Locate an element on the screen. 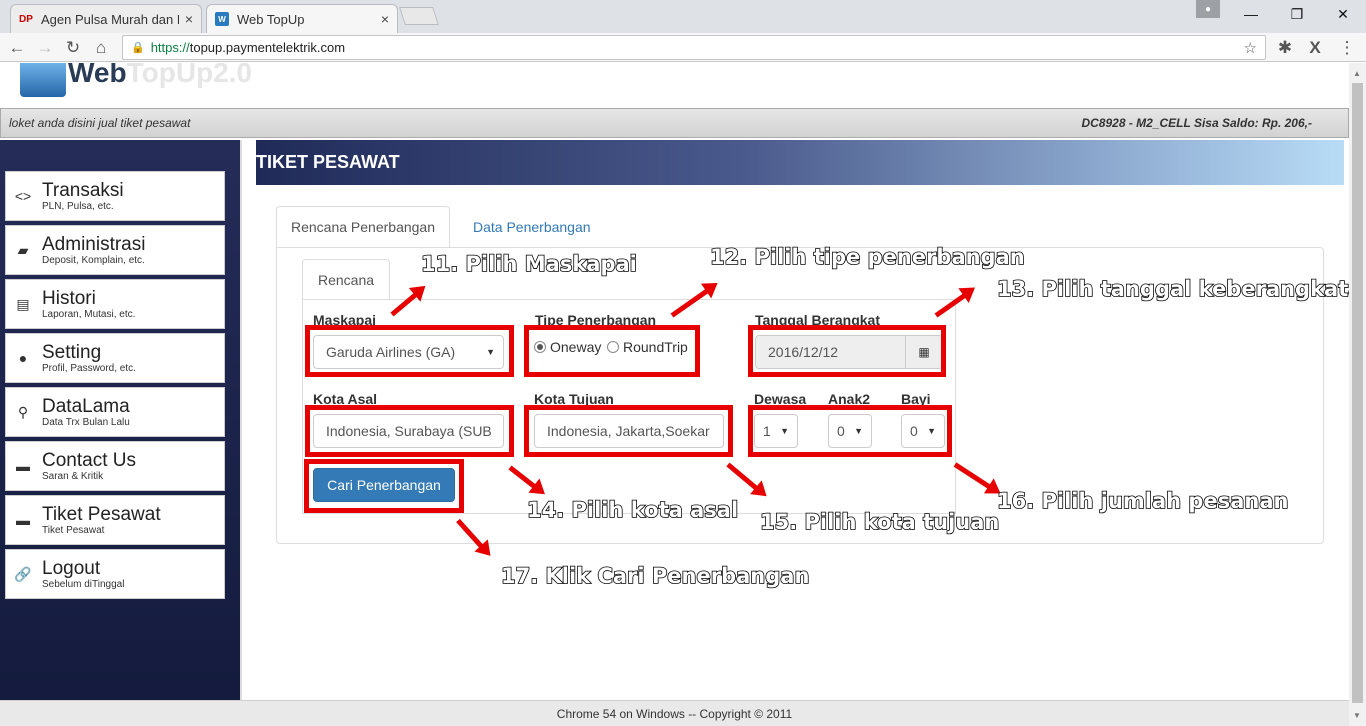  user-icon: ● is located at coordinates (23, 358).